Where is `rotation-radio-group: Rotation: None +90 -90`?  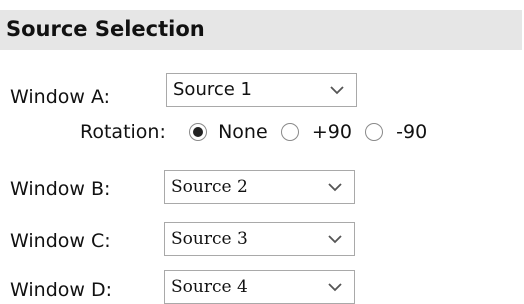
rotation-radio-group: Rotation: None +90 -90 is located at coordinates (253, 135).